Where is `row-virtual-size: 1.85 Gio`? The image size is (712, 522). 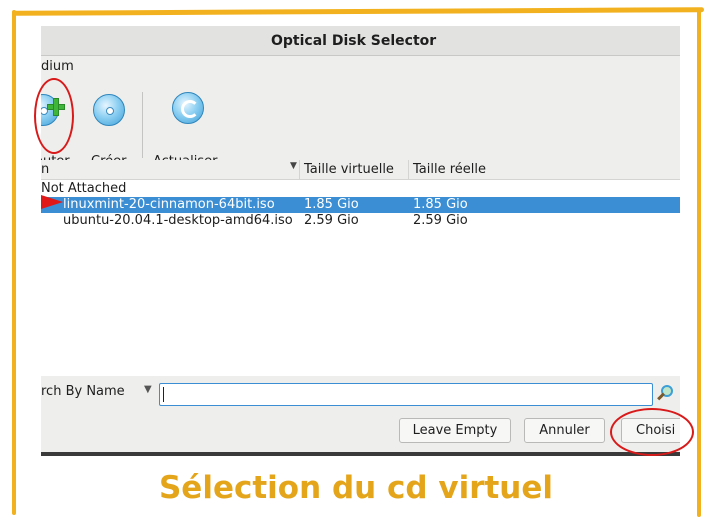 row-virtual-size: 1.85 Gio is located at coordinates (331, 204).